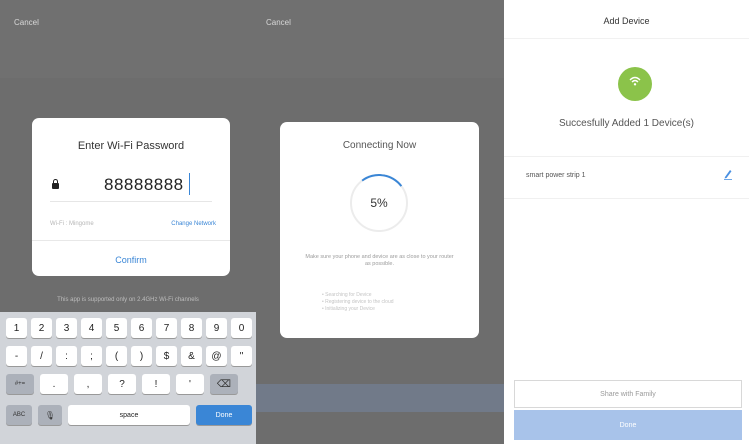  What do you see at coordinates (224, 415) in the screenshot?
I see `done-key: Done` at bounding box center [224, 415].